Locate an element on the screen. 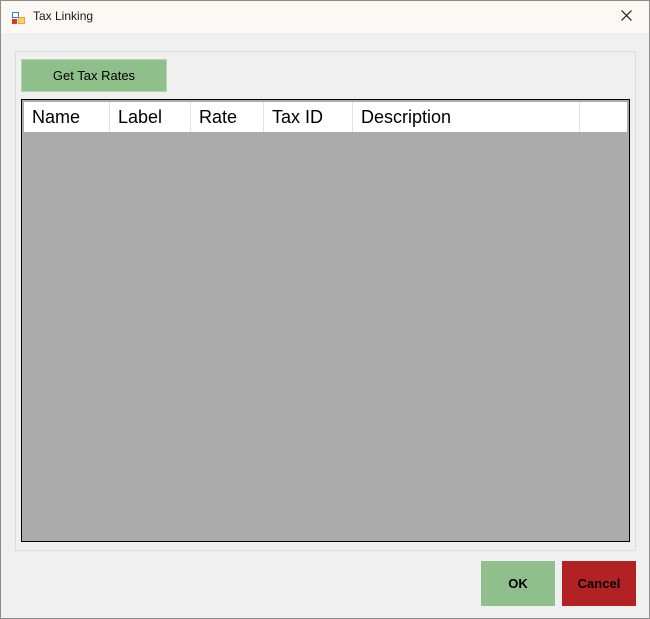  get-tax-rates-button: Get Tax Rates is located at coordinates (94, 75).